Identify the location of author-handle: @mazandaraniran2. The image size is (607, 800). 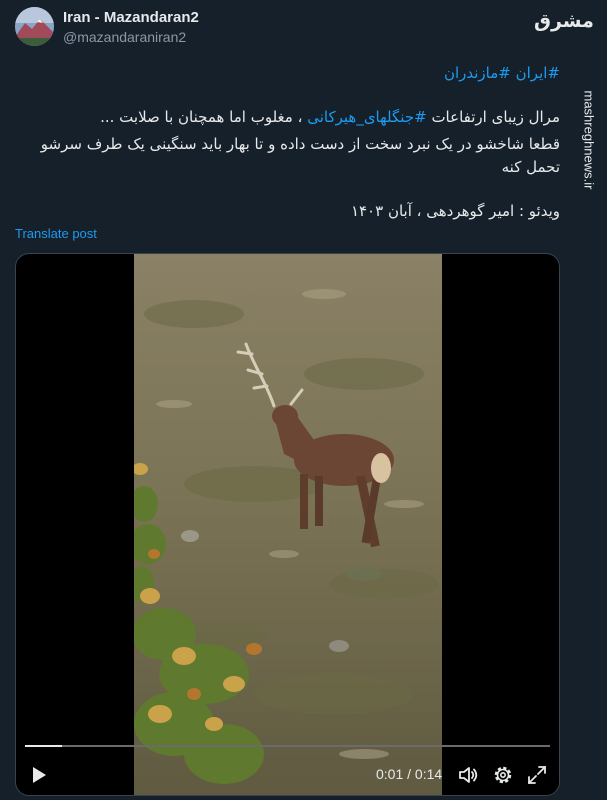
(124, 37).